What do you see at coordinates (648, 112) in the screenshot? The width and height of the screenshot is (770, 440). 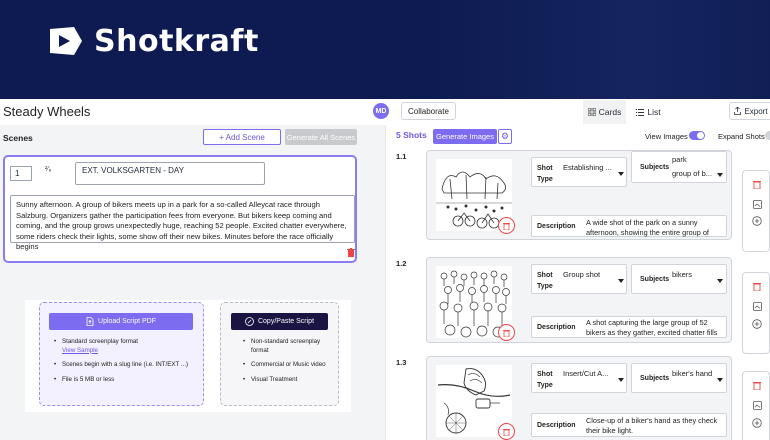 I see `list-view-button: List` at bounding box center [648, 112].